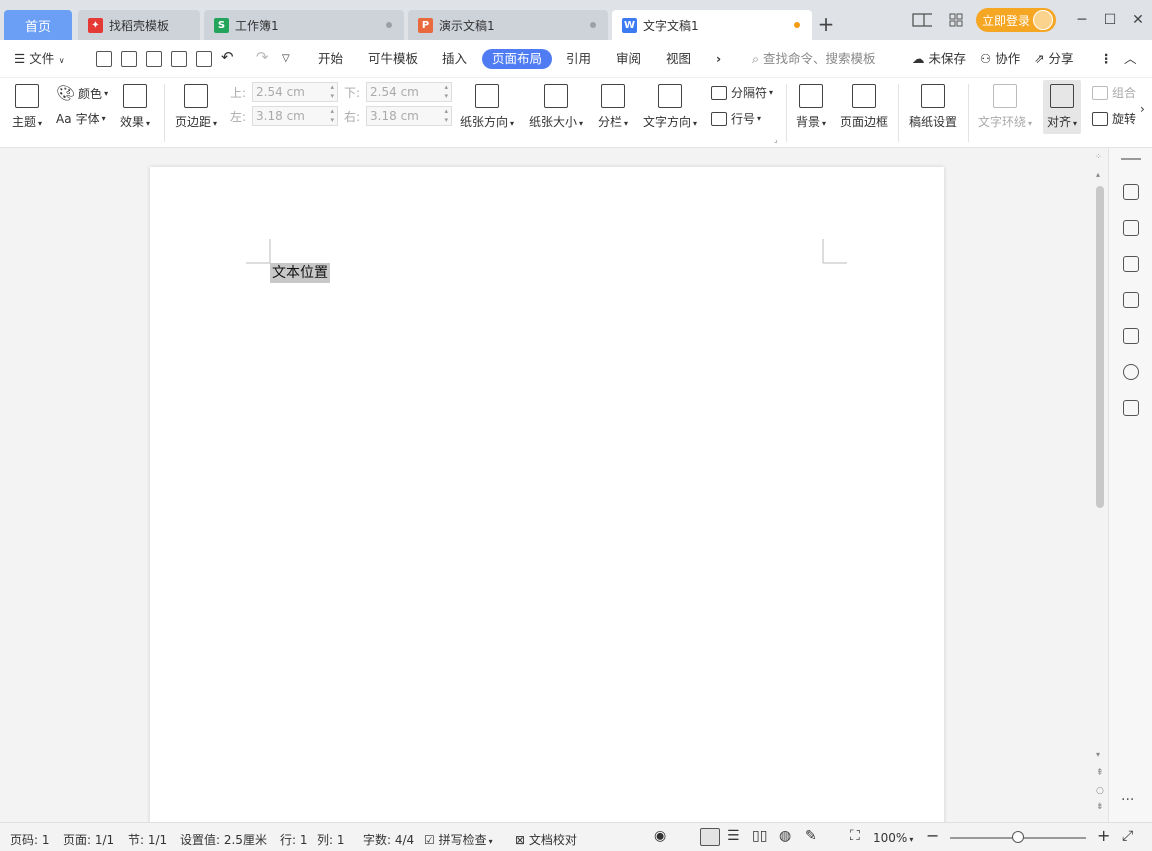 The image size is (1152, 851). I want to click on status-page-no: 页码: 1, so click(30, 839).